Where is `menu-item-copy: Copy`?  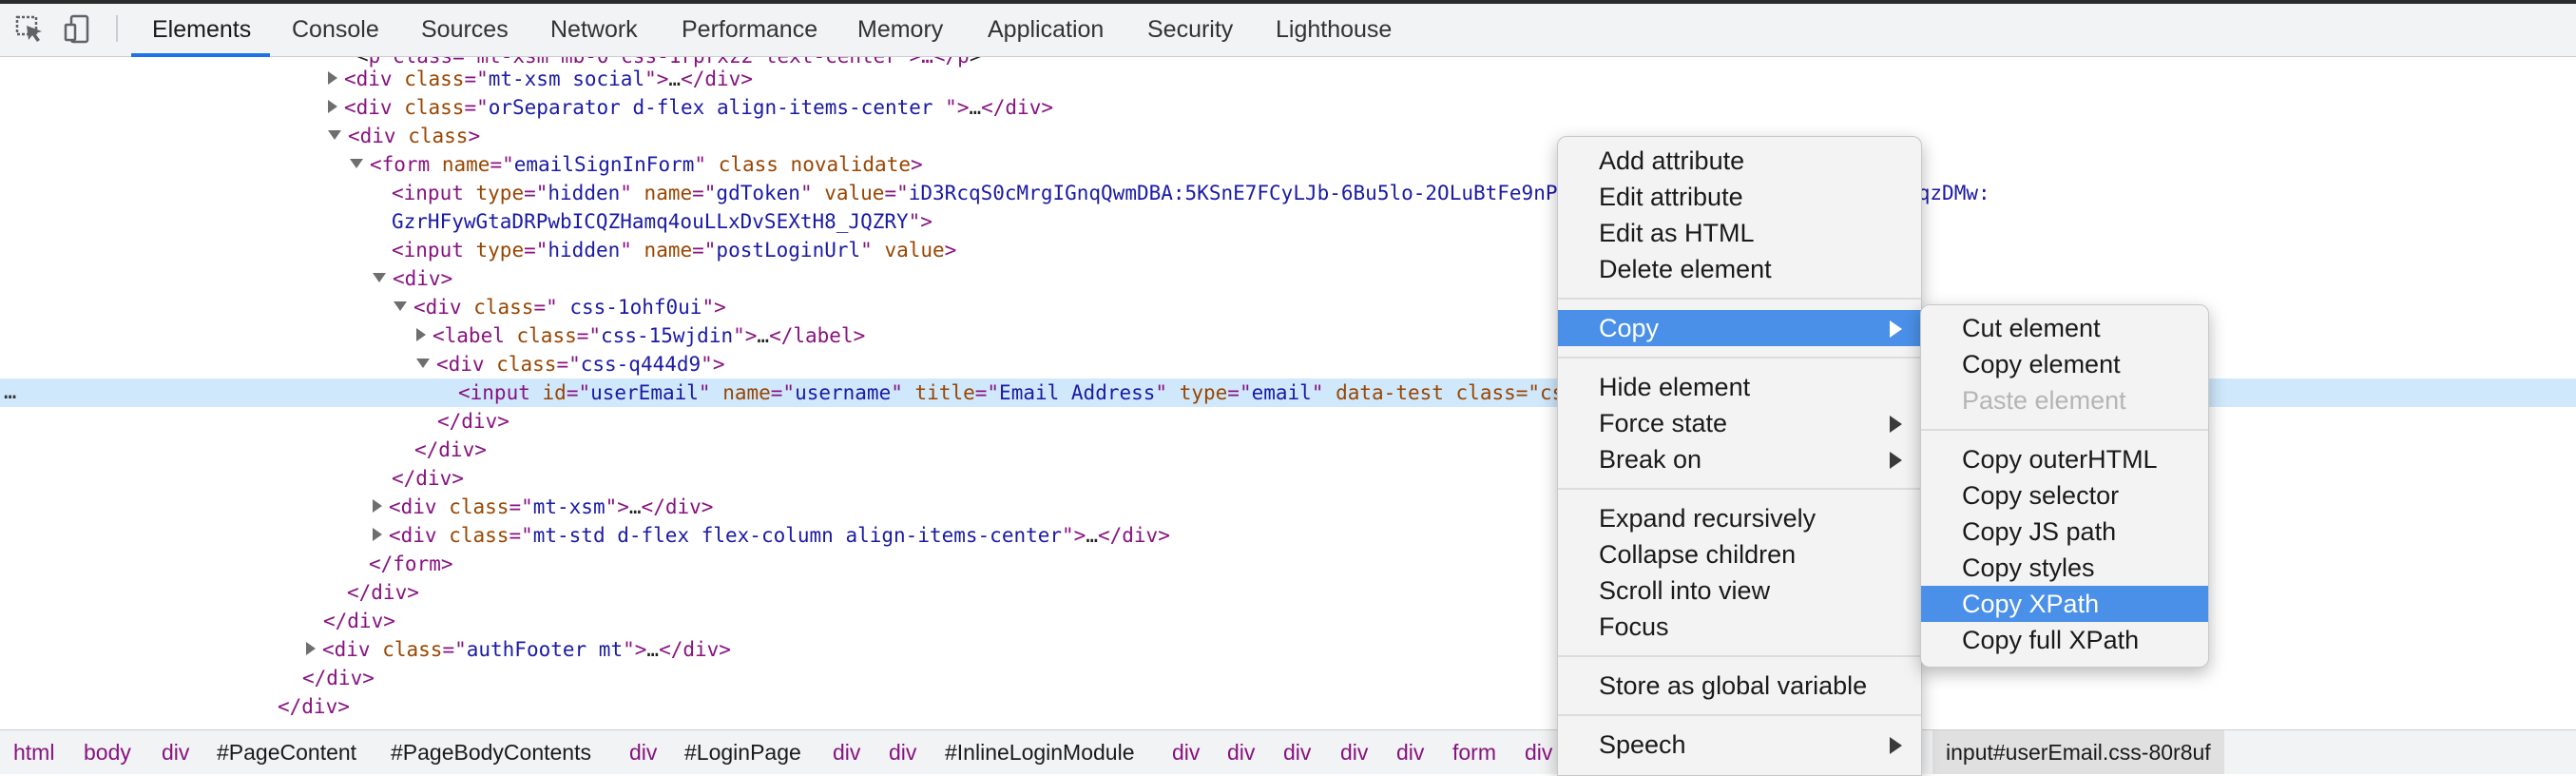 menu-item-copy: Copy is located at coordinates (1739, 328).